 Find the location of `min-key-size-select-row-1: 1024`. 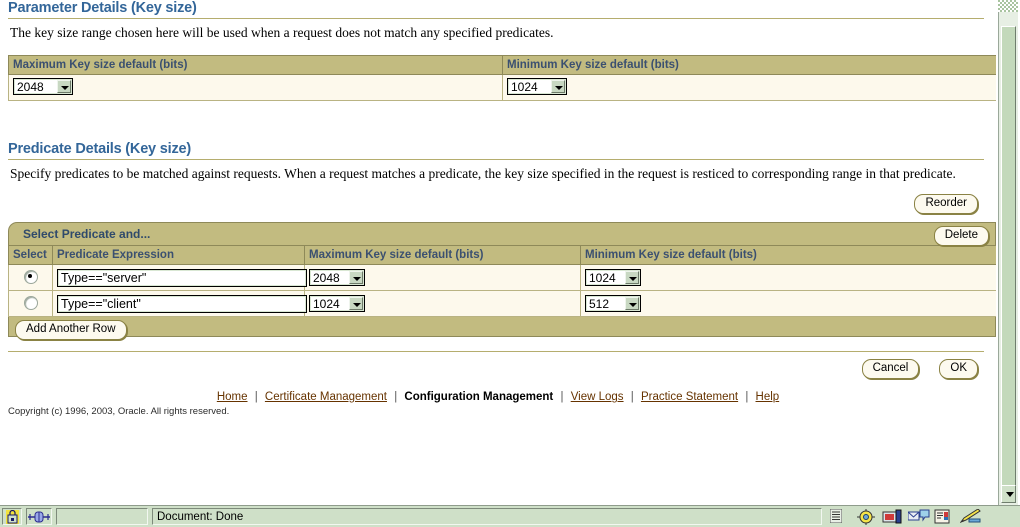

min-key-size-select-row-1: 1024 is located at coordinates (613, 277).